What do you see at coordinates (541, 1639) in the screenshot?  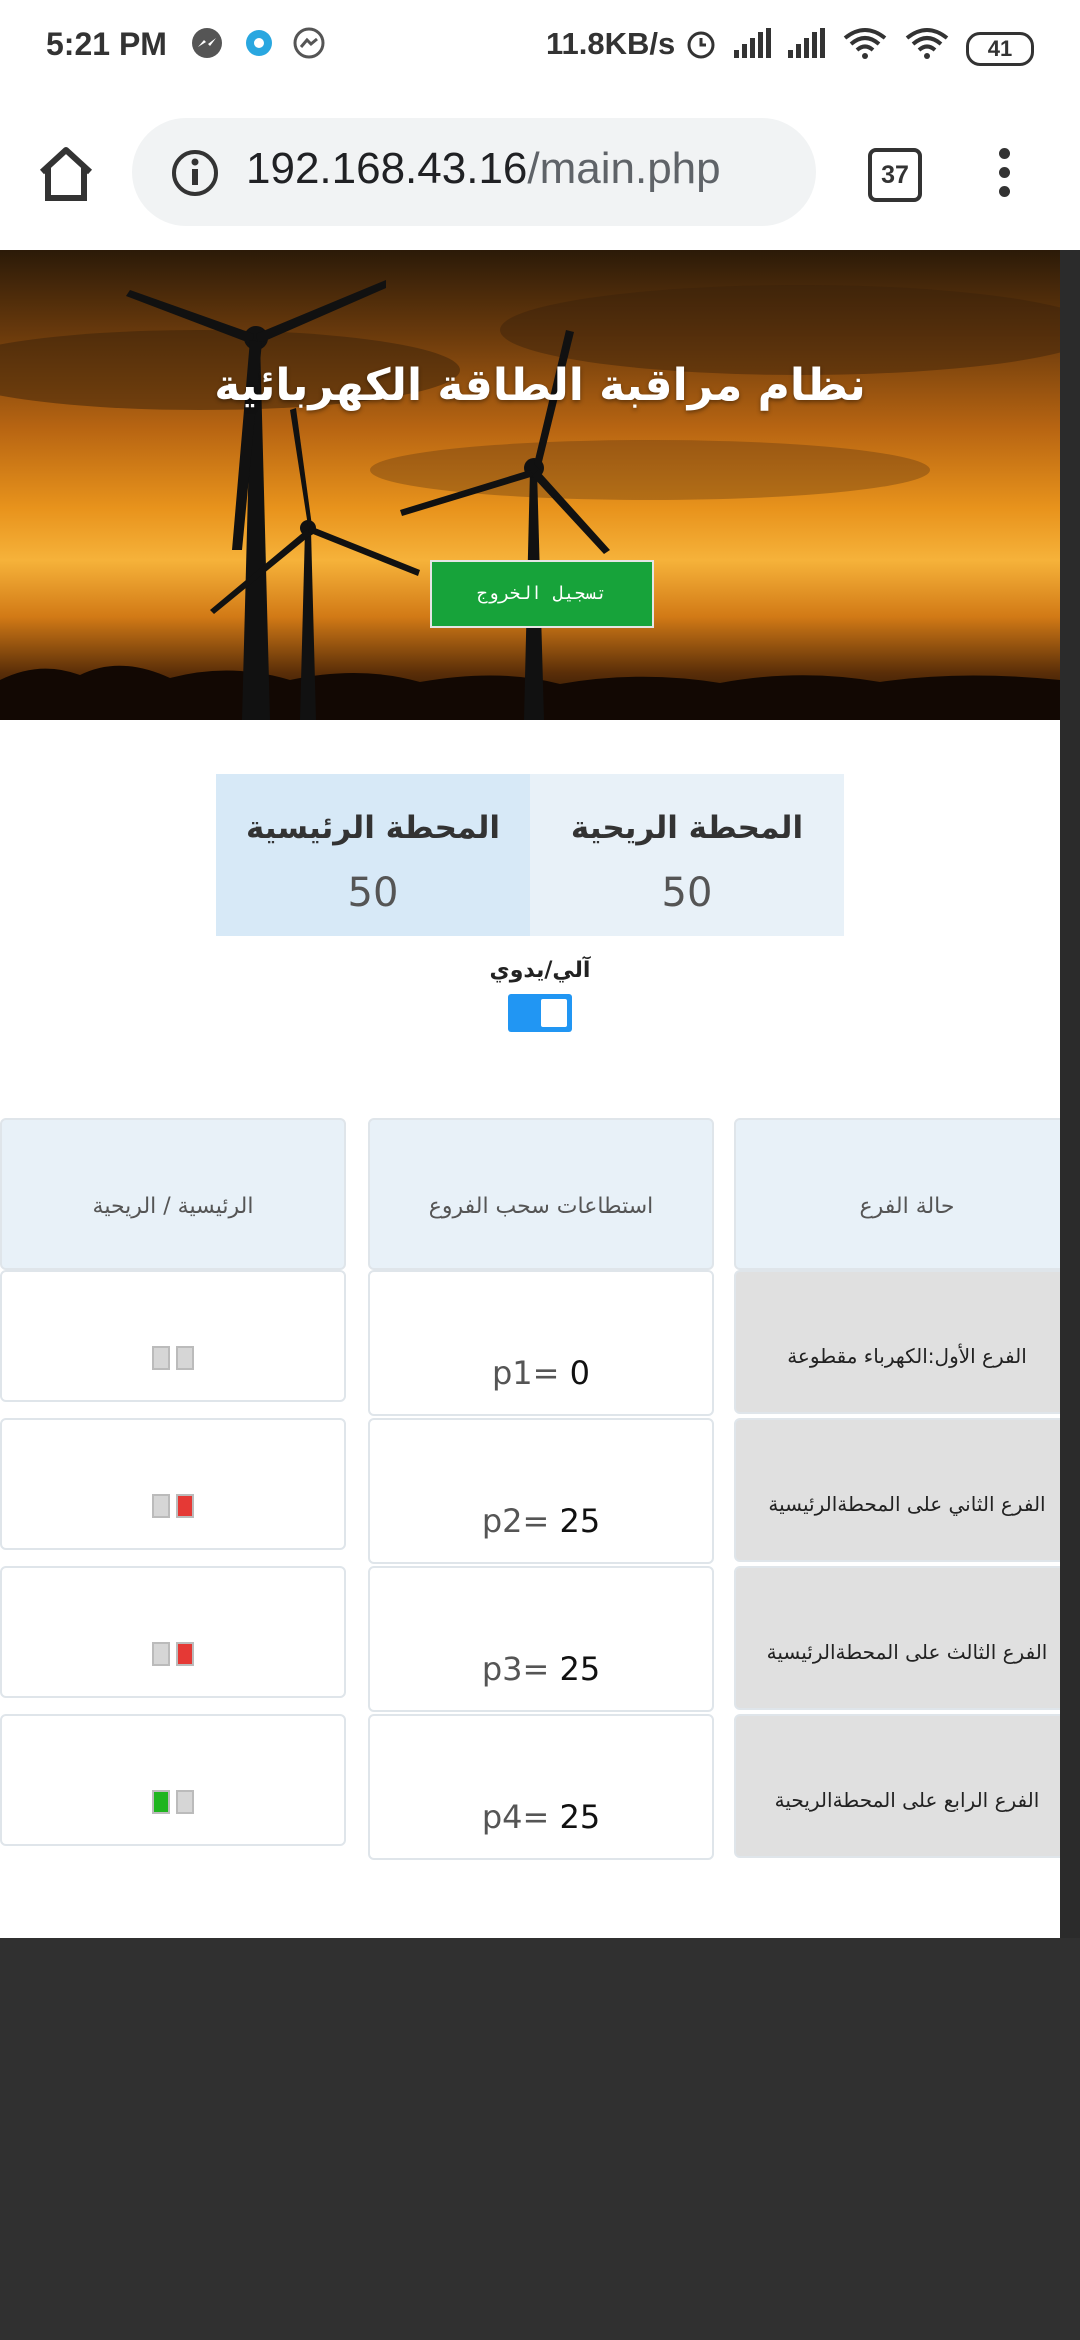 I see `draw-cell: p3= 25` at bounding box center [541, 1639].